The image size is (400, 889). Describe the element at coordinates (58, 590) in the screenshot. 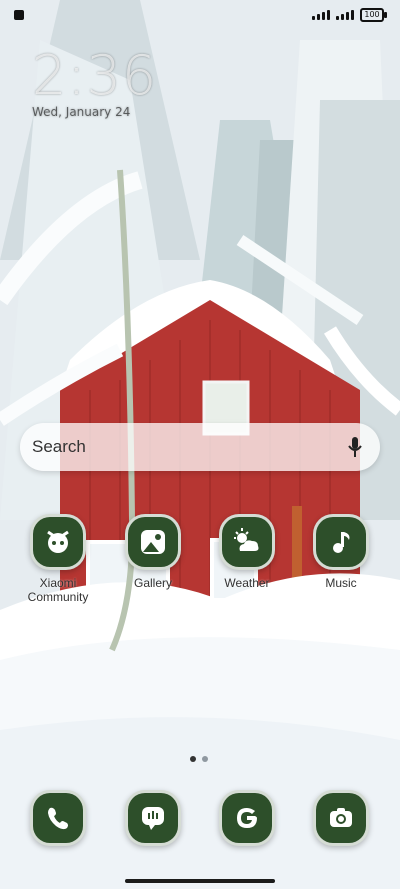

I see `app-label: Xiaomi Community` at that location.